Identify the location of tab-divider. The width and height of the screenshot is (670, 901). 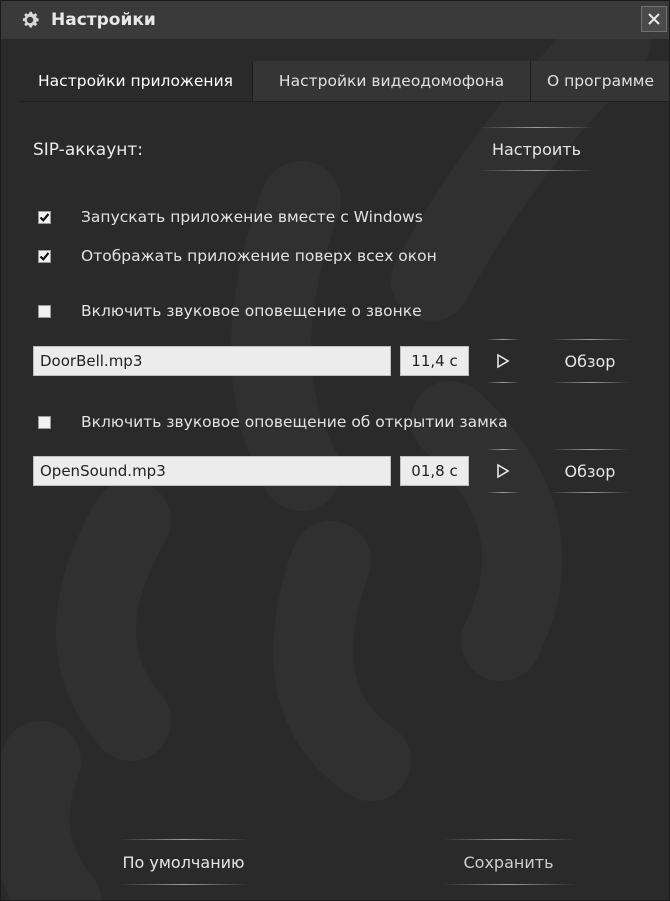
(344, 101).